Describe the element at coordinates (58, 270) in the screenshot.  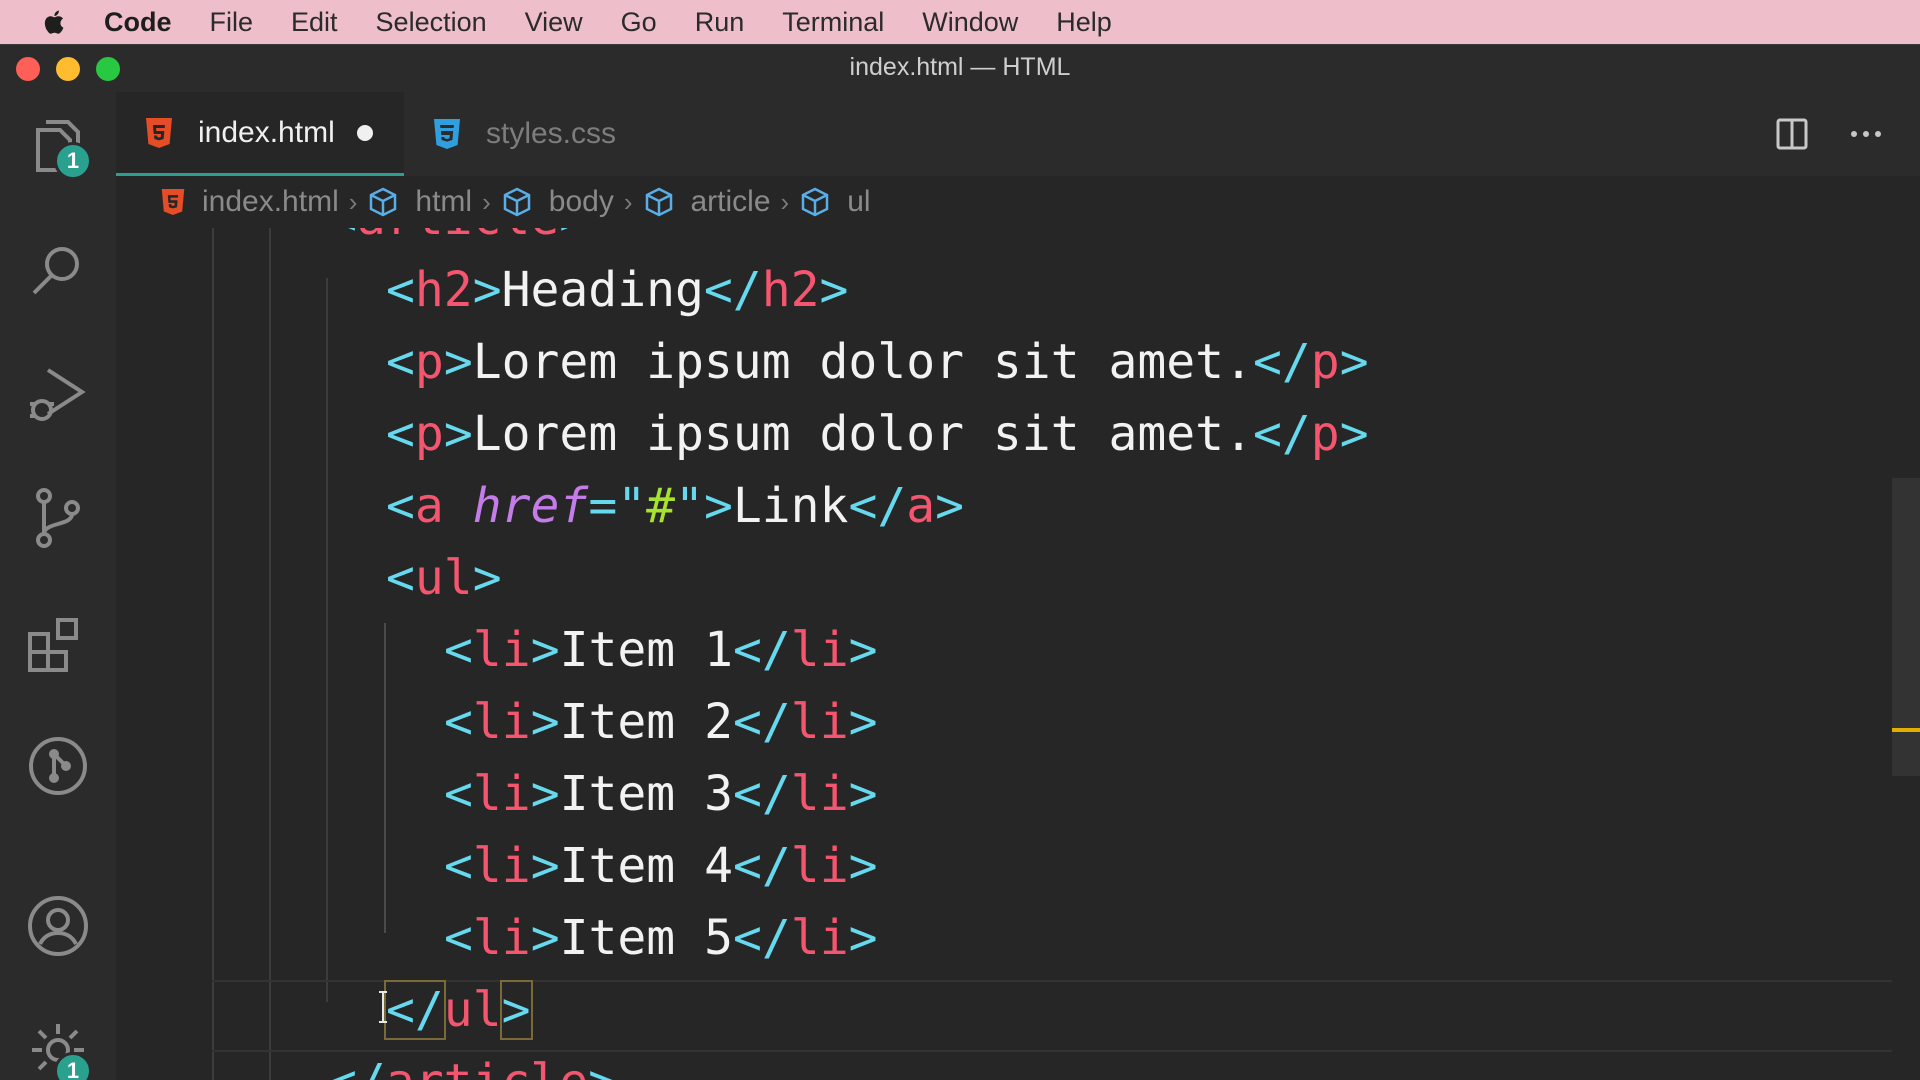
I see `search-button` at that location.